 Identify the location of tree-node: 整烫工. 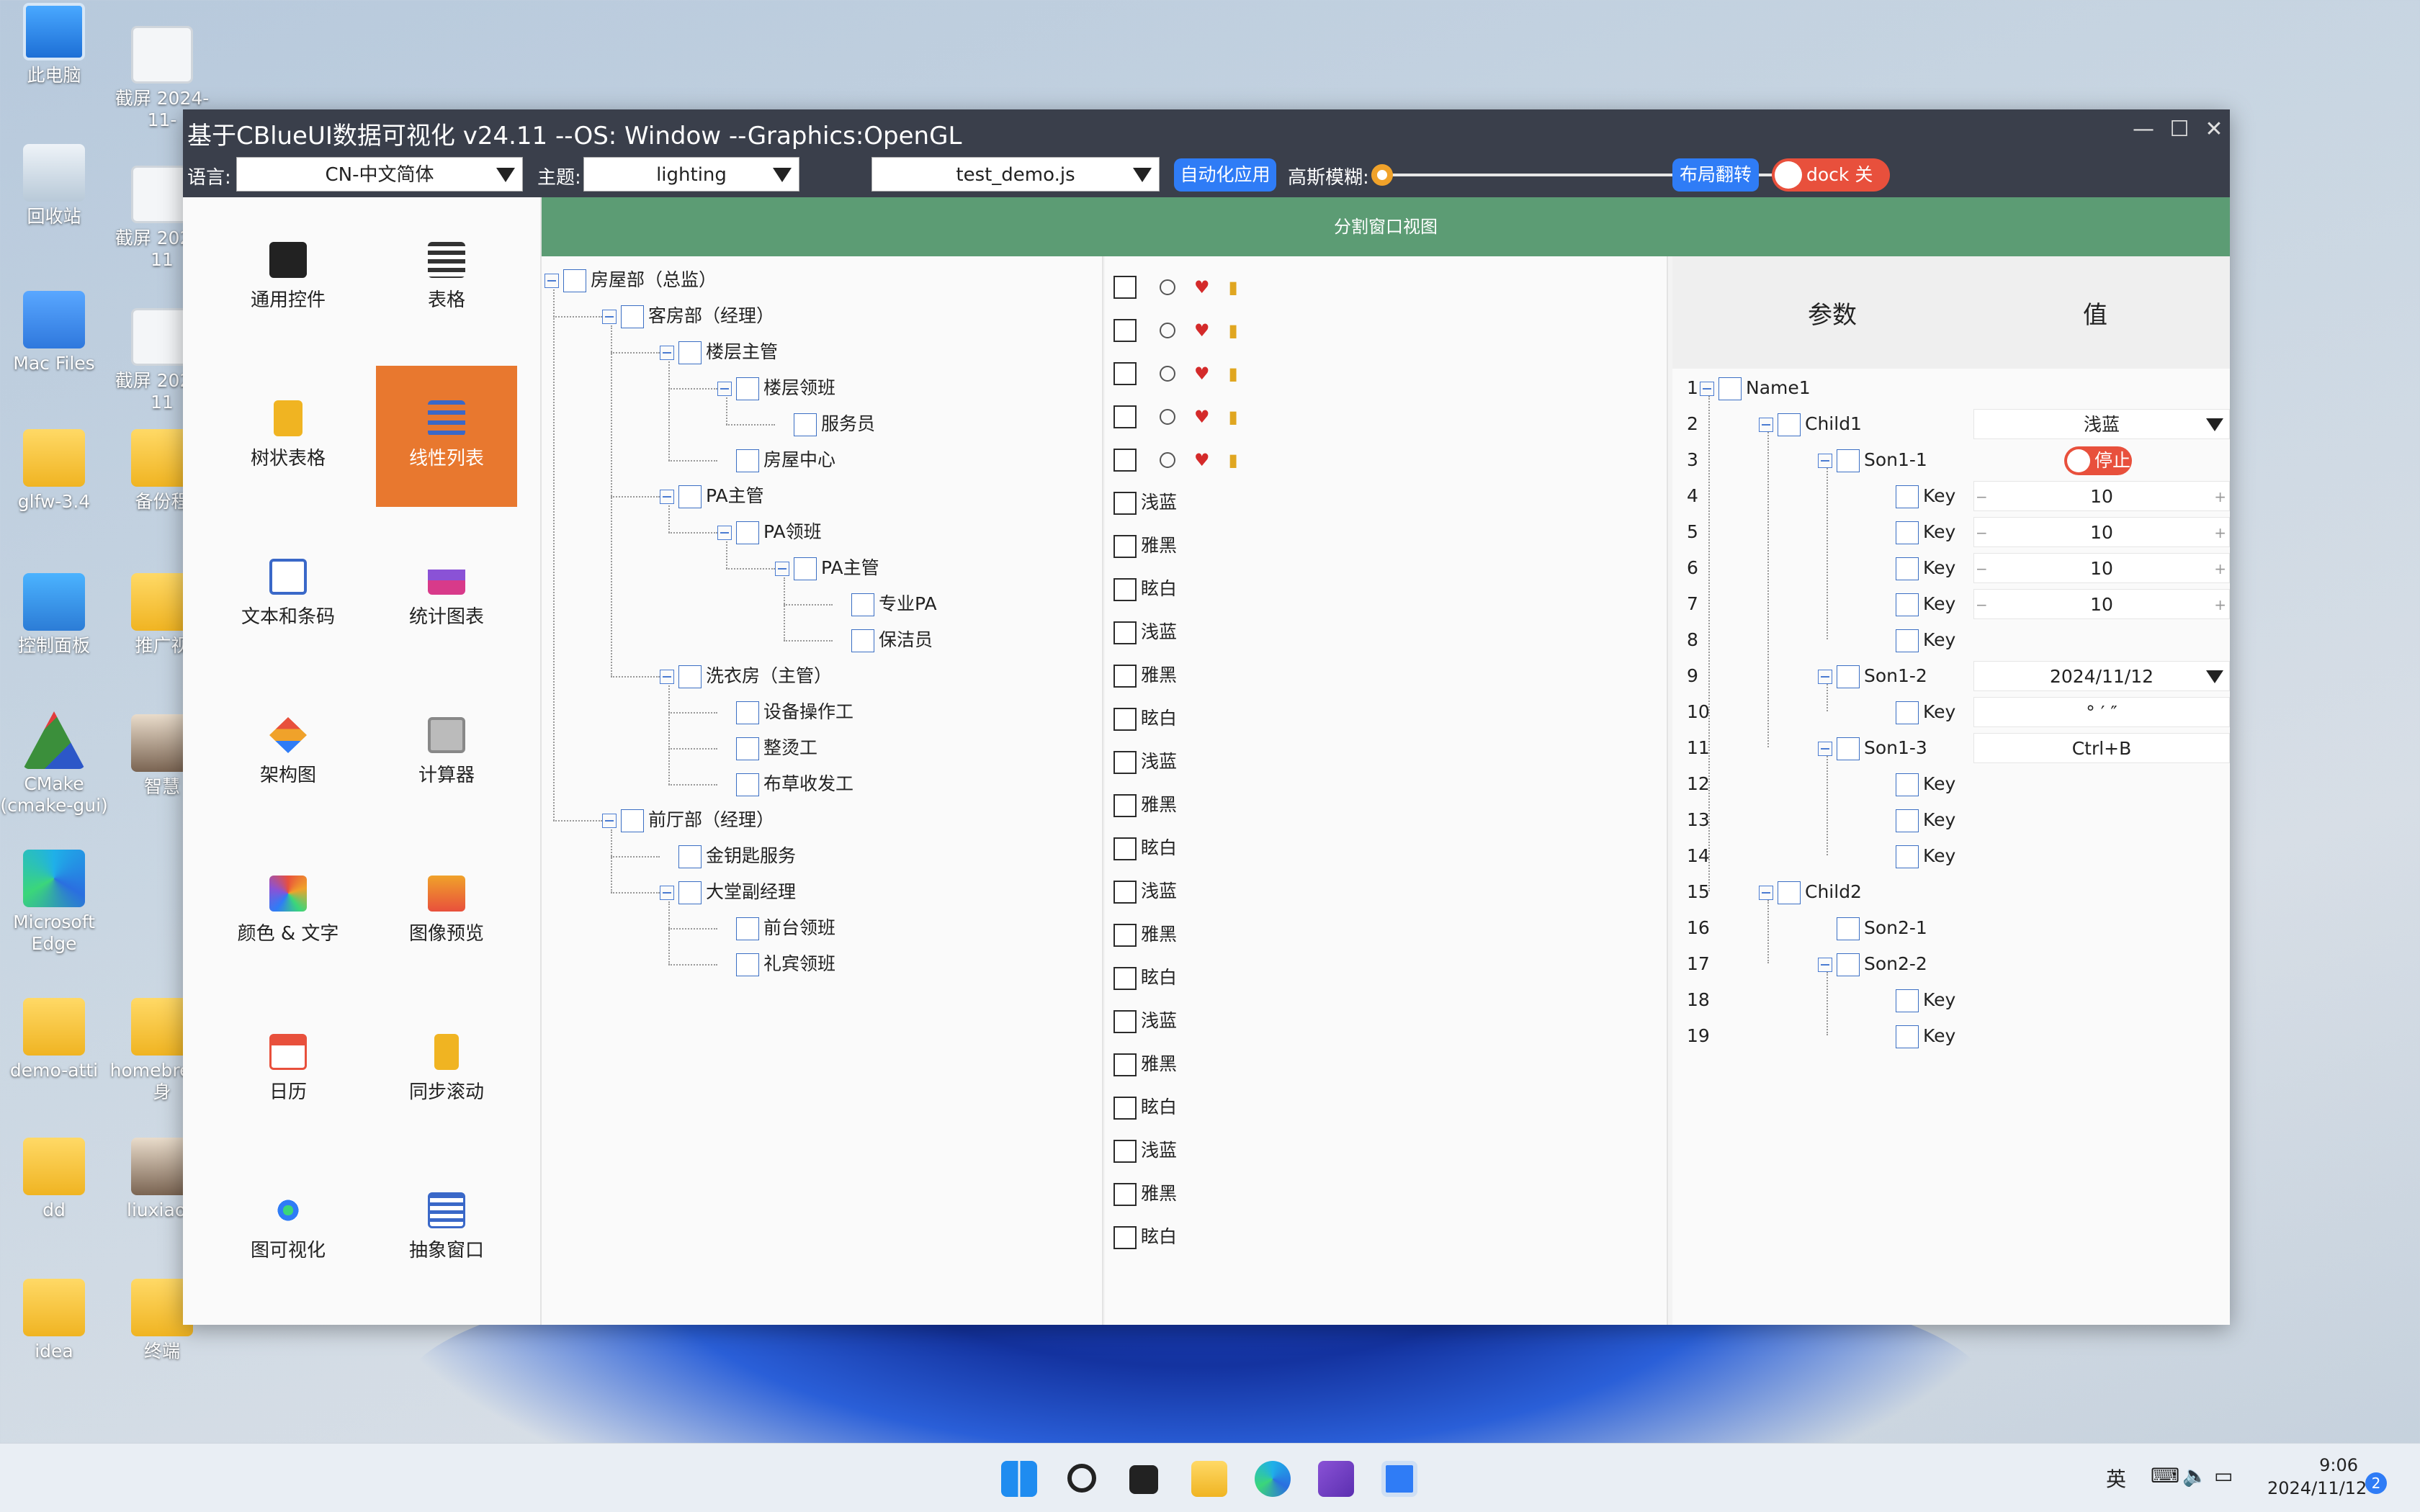
(767, 748).